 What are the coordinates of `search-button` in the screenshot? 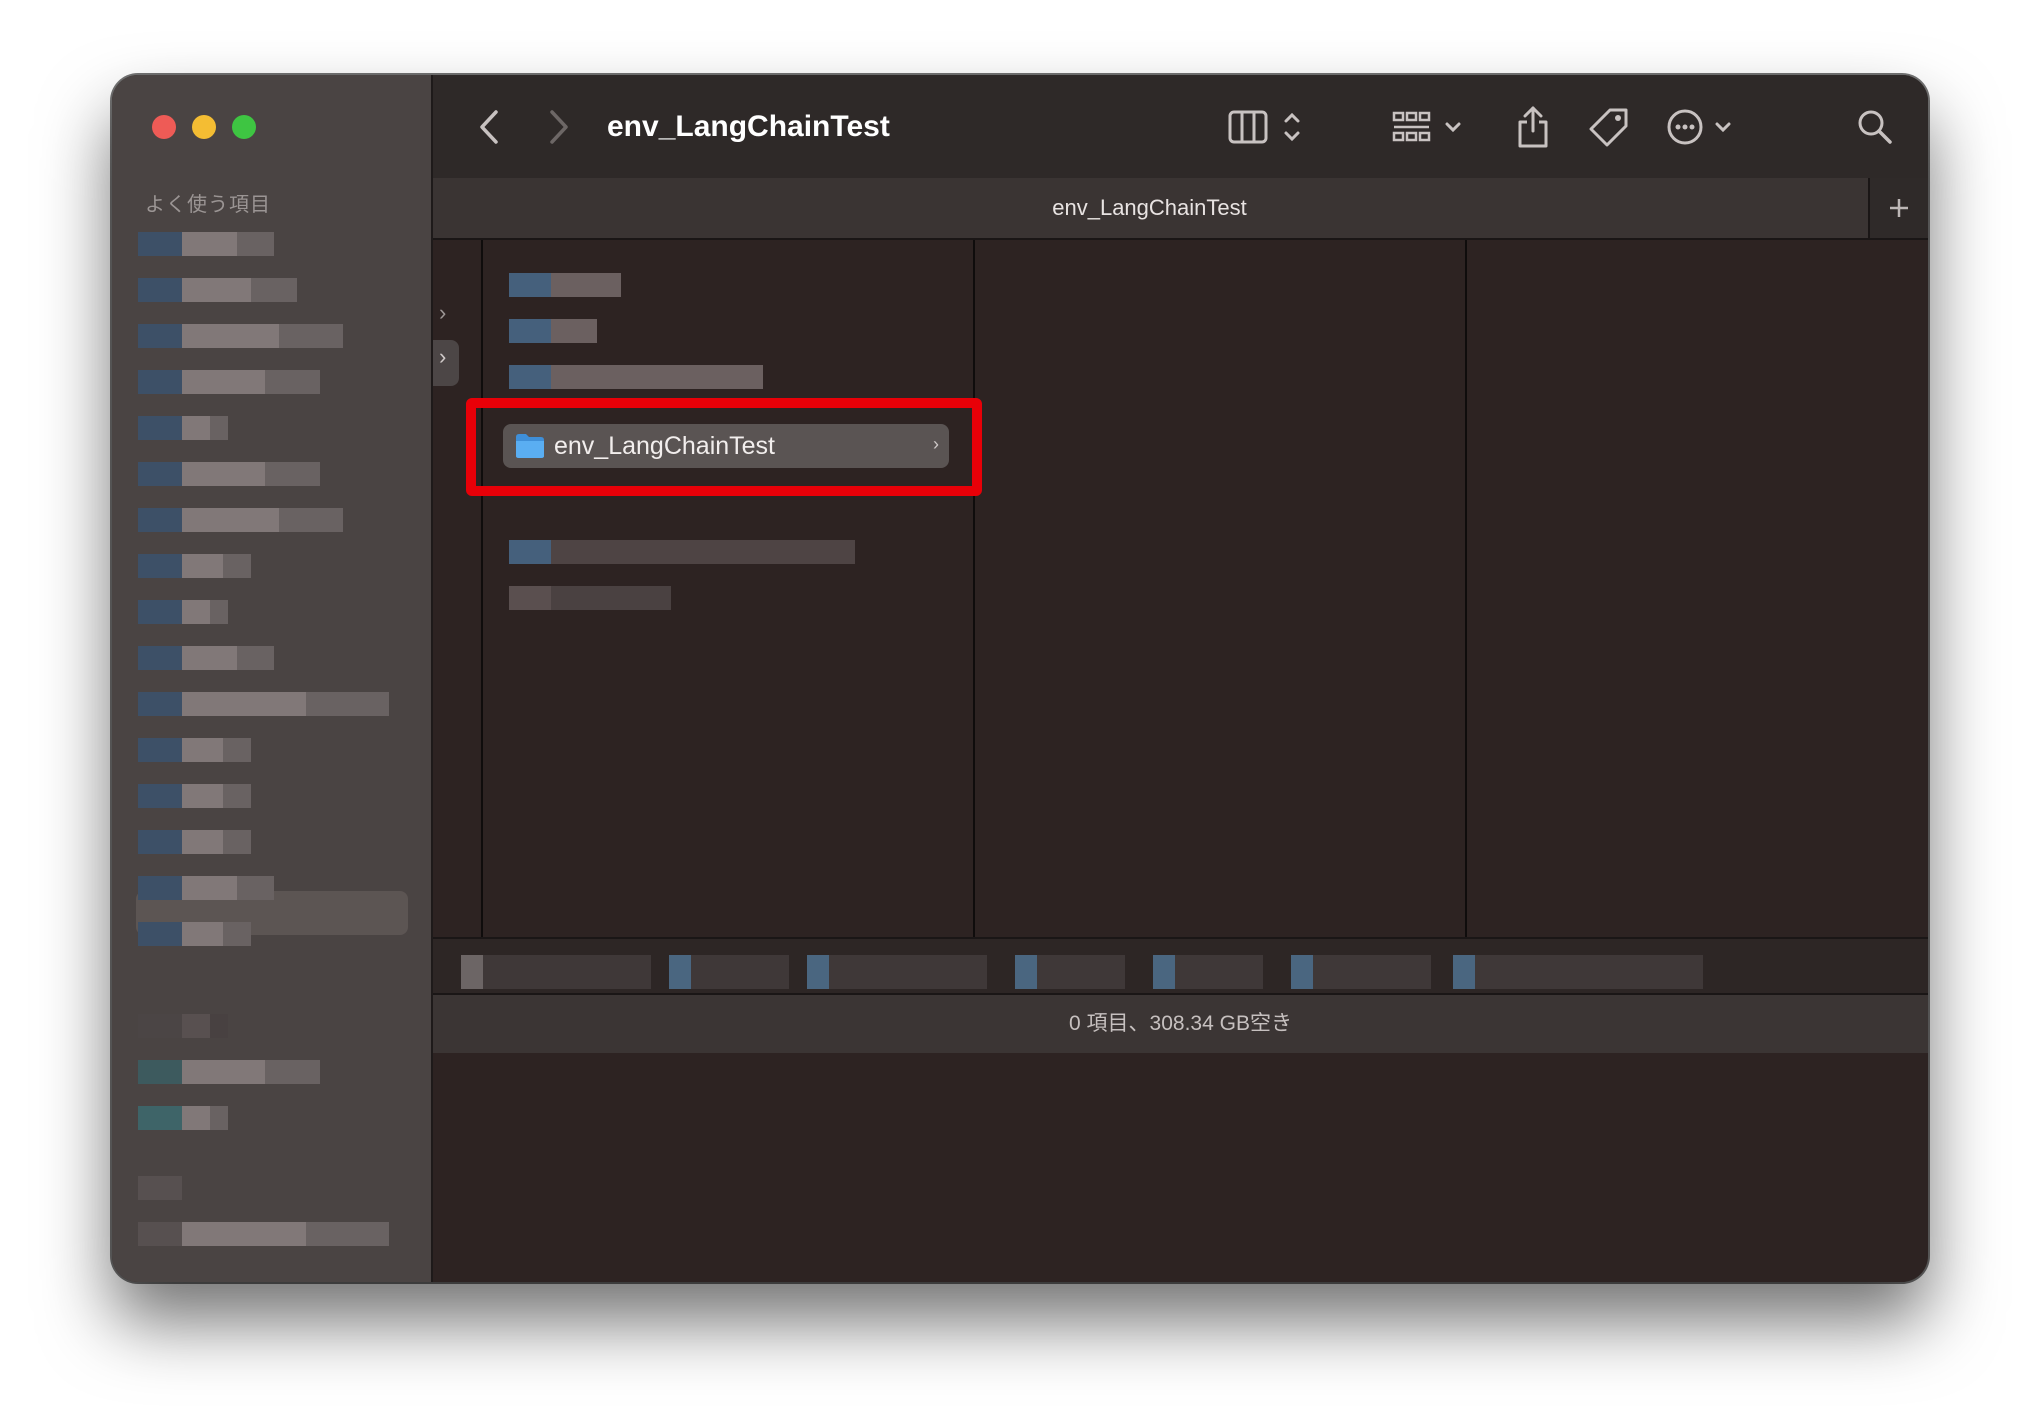 It's located at (1875, 127).